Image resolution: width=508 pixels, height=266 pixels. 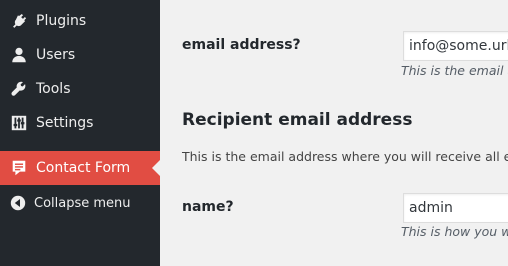 What do you see at coordinates (53, 89) in the screenshot?
I see `sidebar-item-label: Tools` at bounding box center [53, 89].